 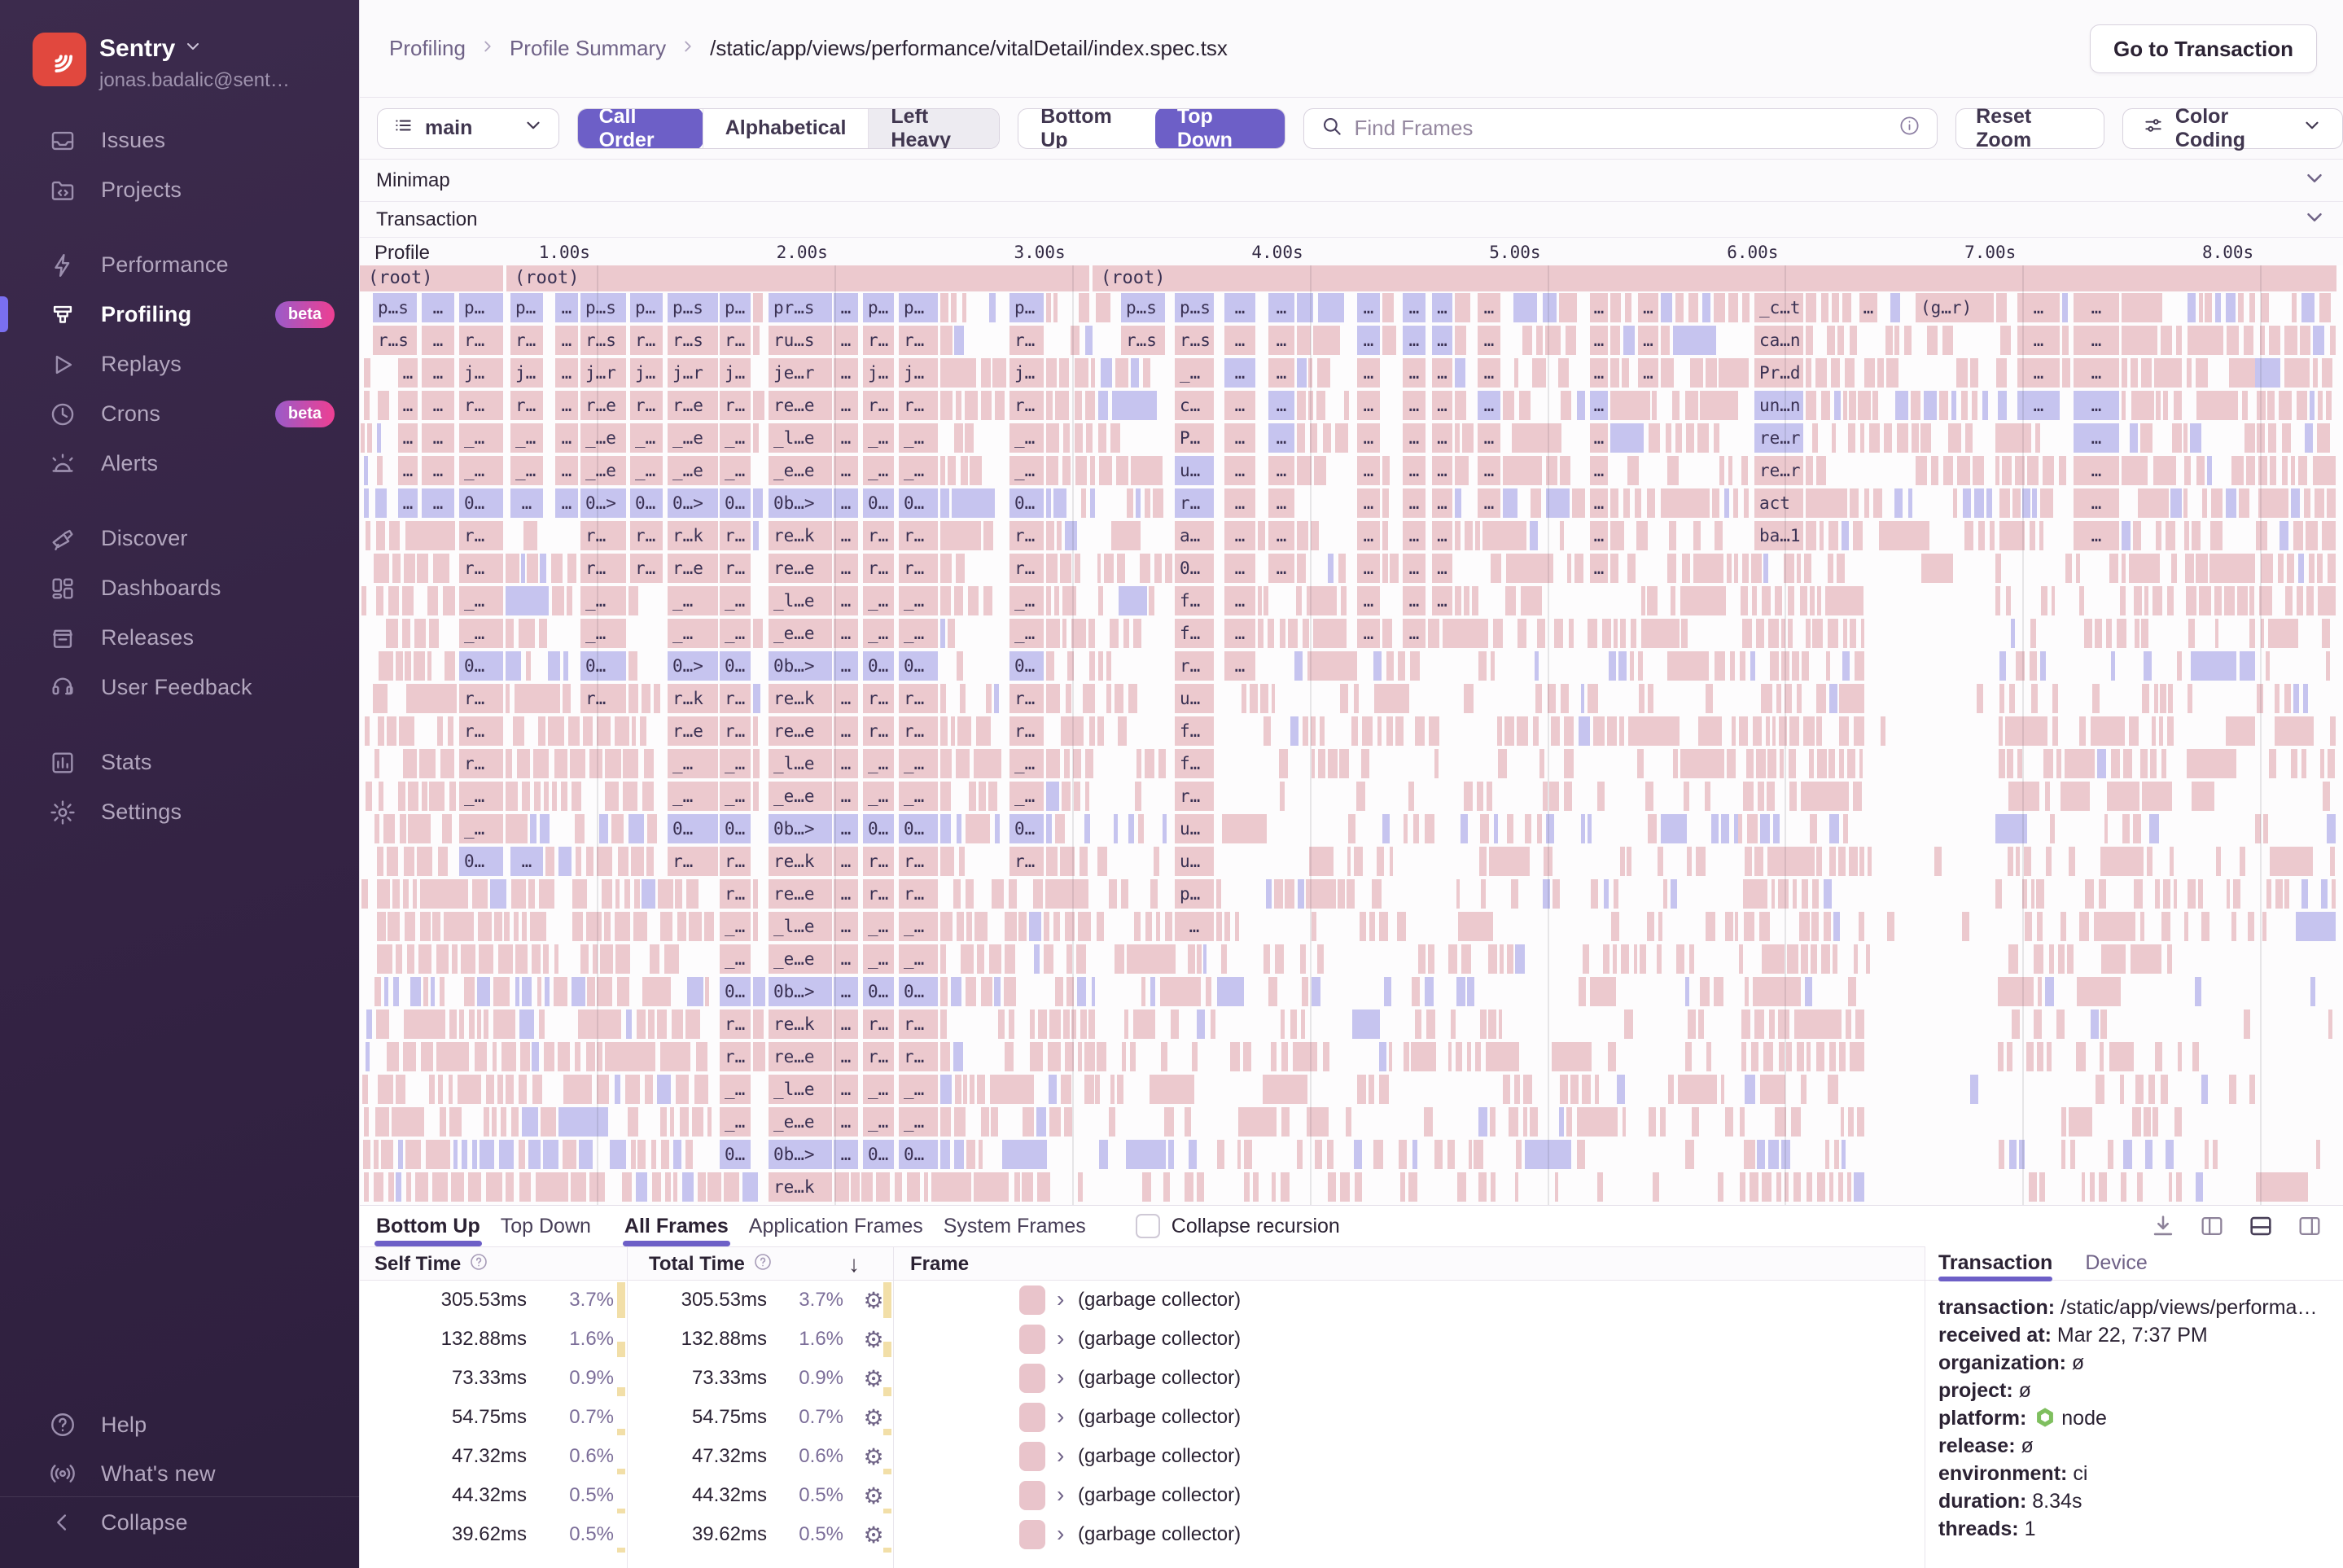 What do you see at coordinates (180, 265) in the screenshot?
I see `sidebar-item-performance: Performance` at bounding box center [180, 265].